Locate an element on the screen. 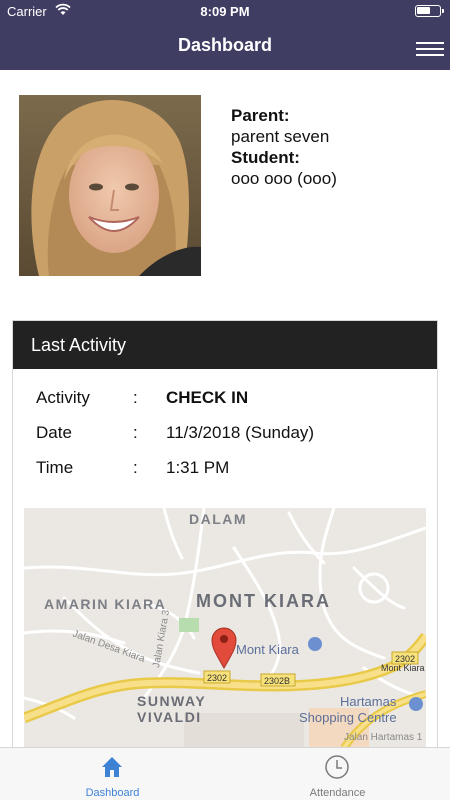  map-label-vivaldi: VIVALDI is located at coordinates (169, 717).